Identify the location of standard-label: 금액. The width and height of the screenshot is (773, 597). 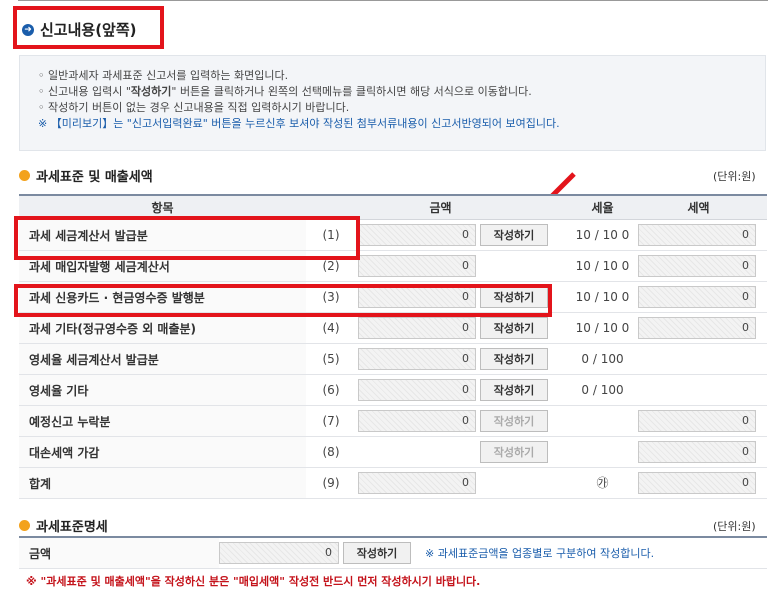
(119, 553).